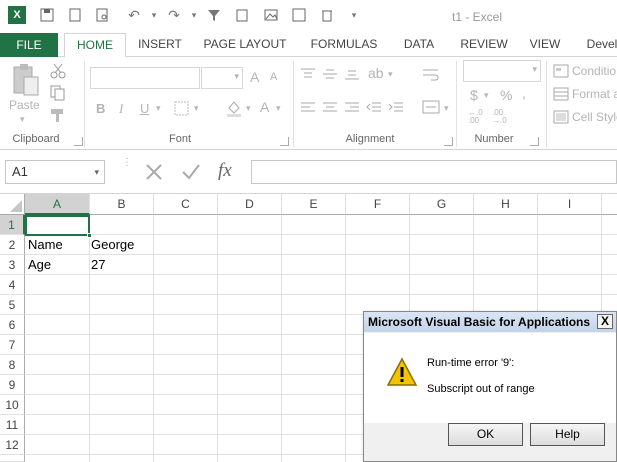 Image resolution: width=617 pixels, height=462 pixels. Describe the element at coordinates (57, 225) in the screenshot. I see `active-cell-a1` at that location.